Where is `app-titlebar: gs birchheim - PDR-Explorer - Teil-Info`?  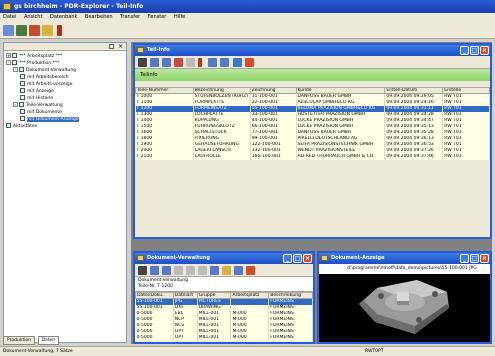
app-titlebar: gs birchheim - PDR-Explorer - Teil-Info is located at coordinates (247, 6).